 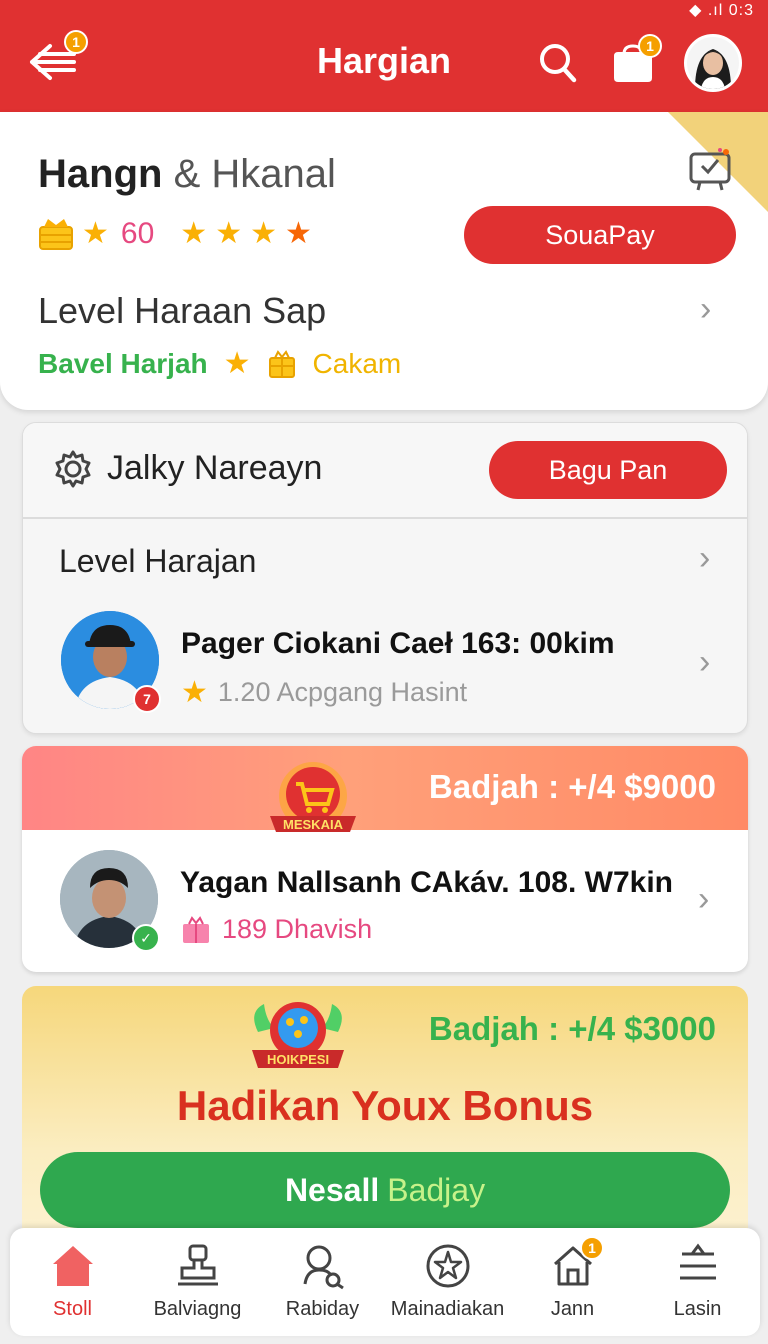 What do you see at coordinates (385, 1190) in the screenshot?
I see `claim-bonus-button: Nesall Badjay` at bounding box center [385, 1190].